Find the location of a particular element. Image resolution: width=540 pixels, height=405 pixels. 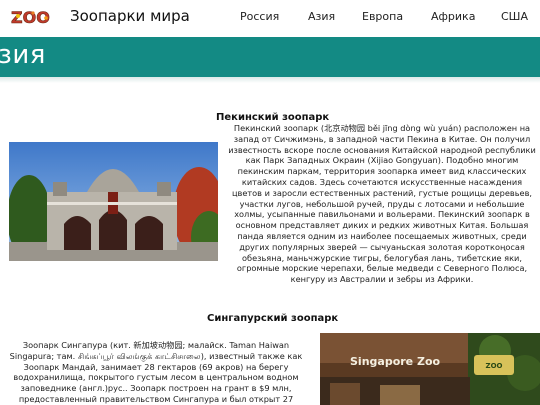

page-banner is located at coordinates (270, 57).